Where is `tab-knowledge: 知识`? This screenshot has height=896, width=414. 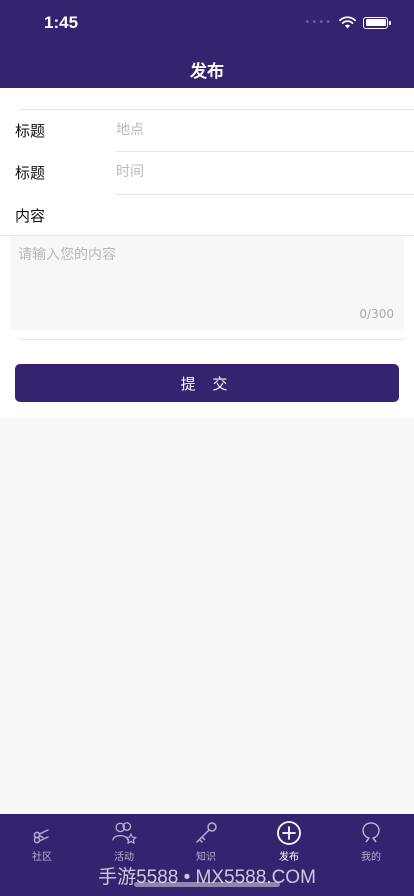
tab-knowledge: 知识 is located at coordinates (206, 842).